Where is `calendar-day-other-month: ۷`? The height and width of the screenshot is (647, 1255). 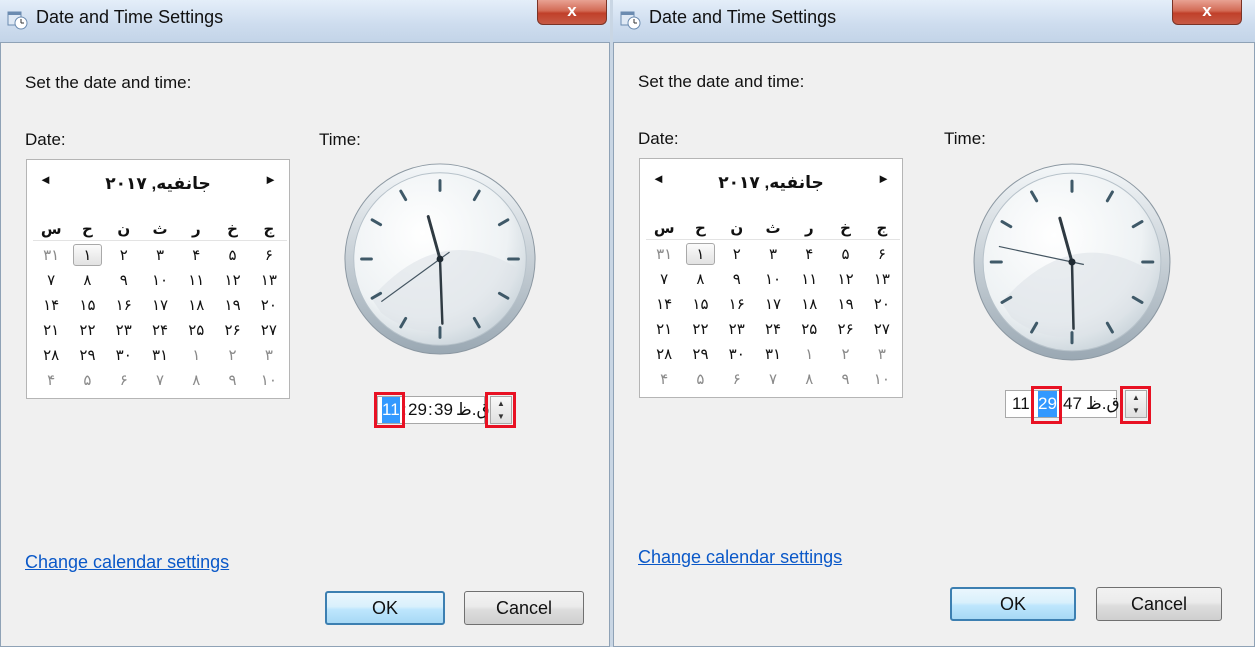 calendar-day-other-month: ۷ is located at coordinates (773, 379).